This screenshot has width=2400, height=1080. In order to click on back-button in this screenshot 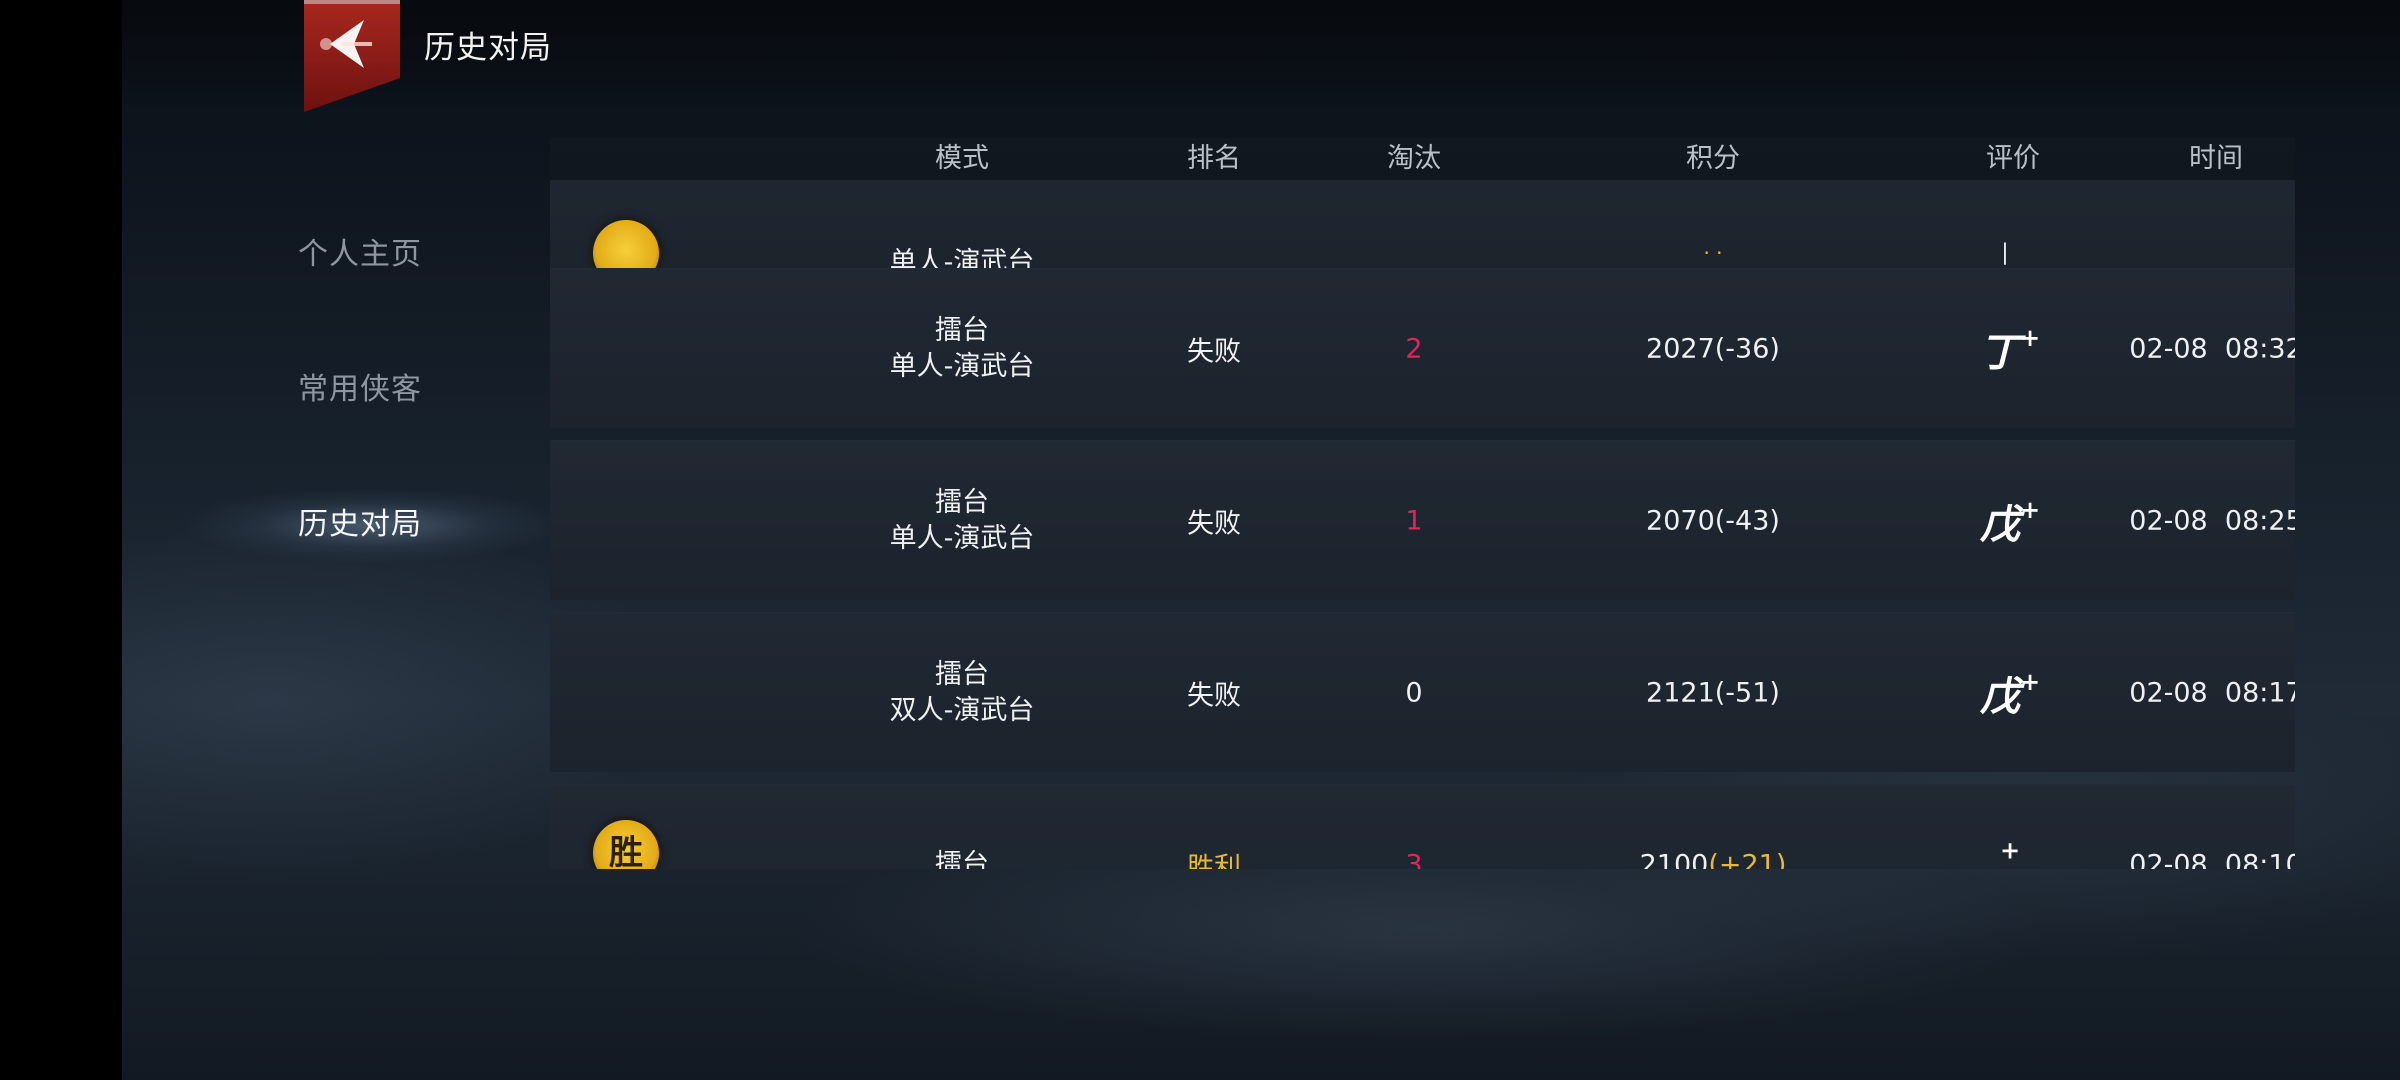, I will do `click(352, 56)`.